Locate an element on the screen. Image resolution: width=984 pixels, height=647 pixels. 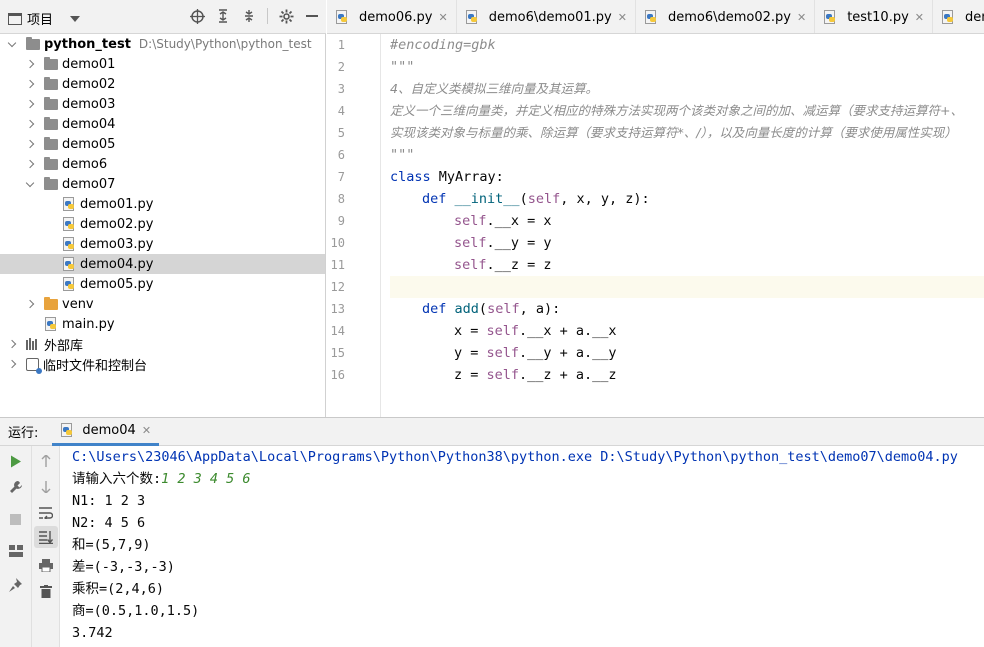
tree-item-demo04-py: demo04.py is located at coordinates (162, 264).